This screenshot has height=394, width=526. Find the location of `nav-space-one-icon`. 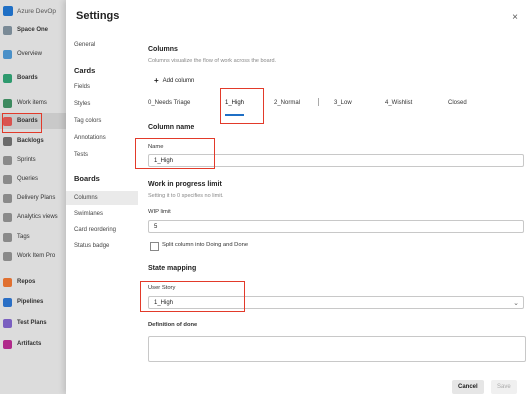

nav-space-one-icon is located at coordinates (7, 30).